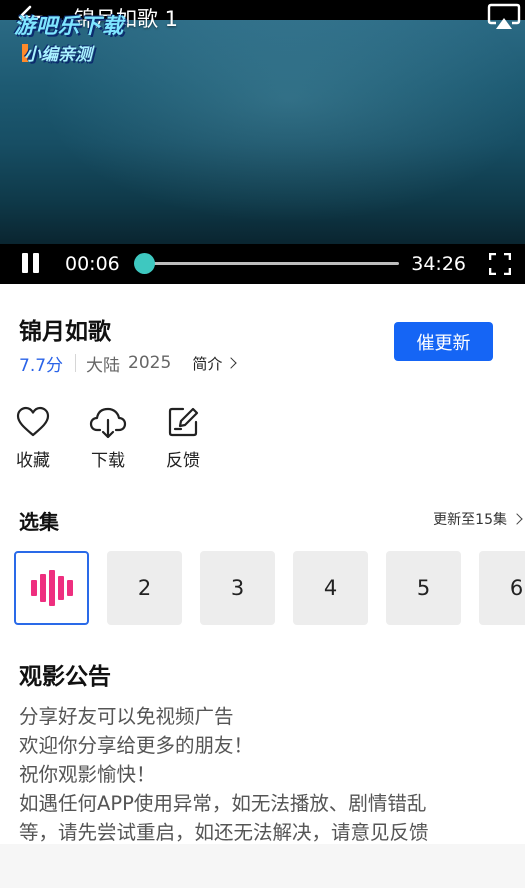  Describe the element at coordinates (108, 423) in the screenshot. I see `download-cloud-icon` at that location.